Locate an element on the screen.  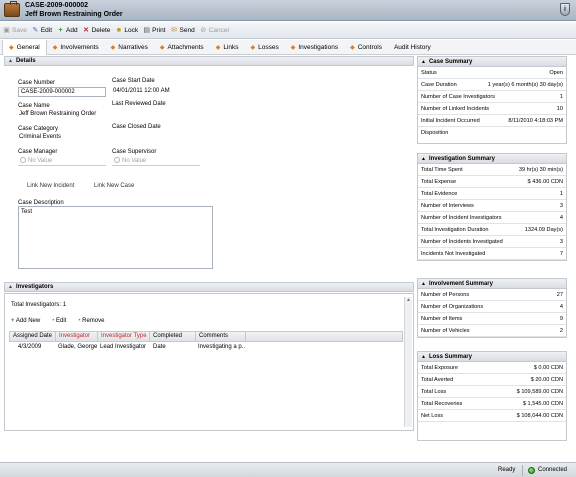
vertical-scrollbar: ▲ is located at coordinates (408, 362).